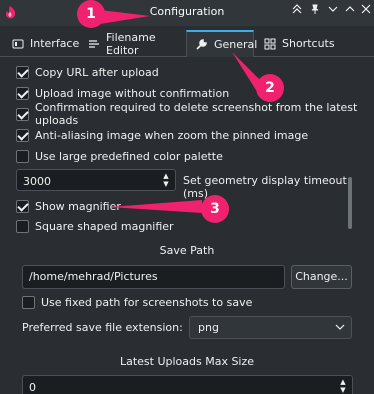 The width and height of the screenshot is (374, 394). What do you see at coordinates (350, 203) in the screenshot?
I see `scrollbar-thumb` at bounding box center [350, 203].